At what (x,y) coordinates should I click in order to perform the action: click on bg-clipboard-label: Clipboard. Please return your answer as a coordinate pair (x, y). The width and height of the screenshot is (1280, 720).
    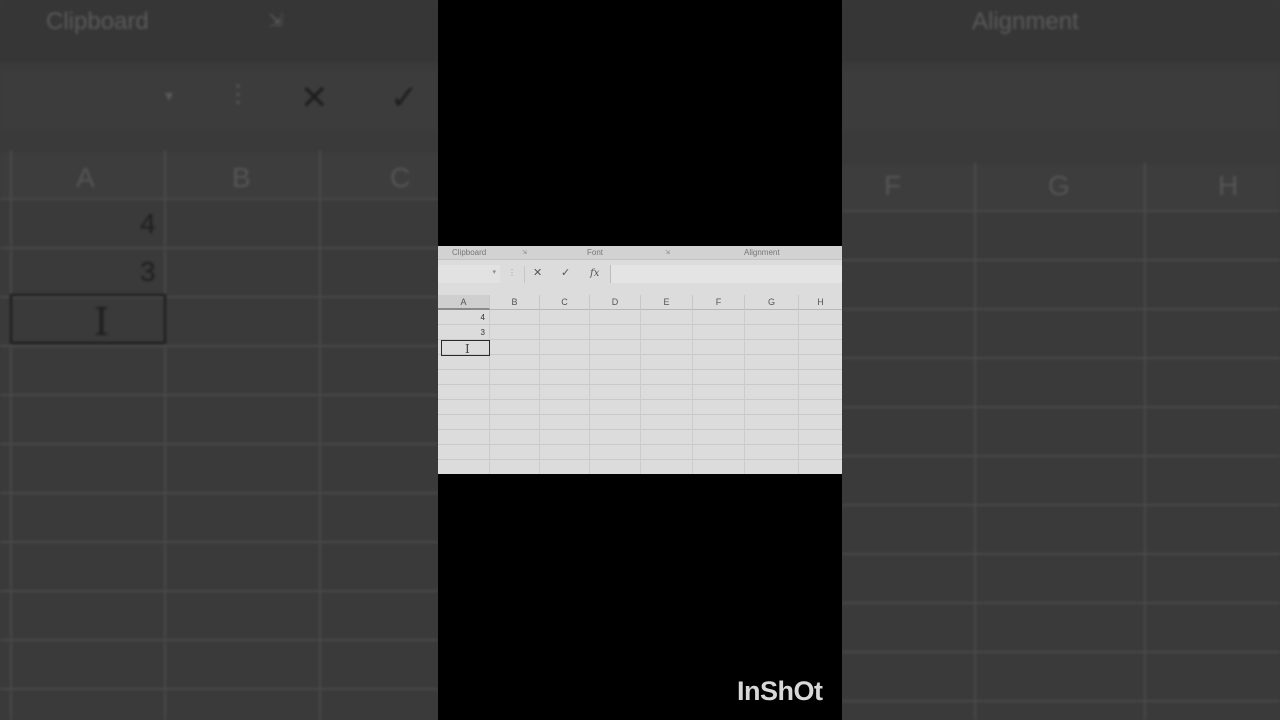
    Looking at the image, I should click on (97, 21).